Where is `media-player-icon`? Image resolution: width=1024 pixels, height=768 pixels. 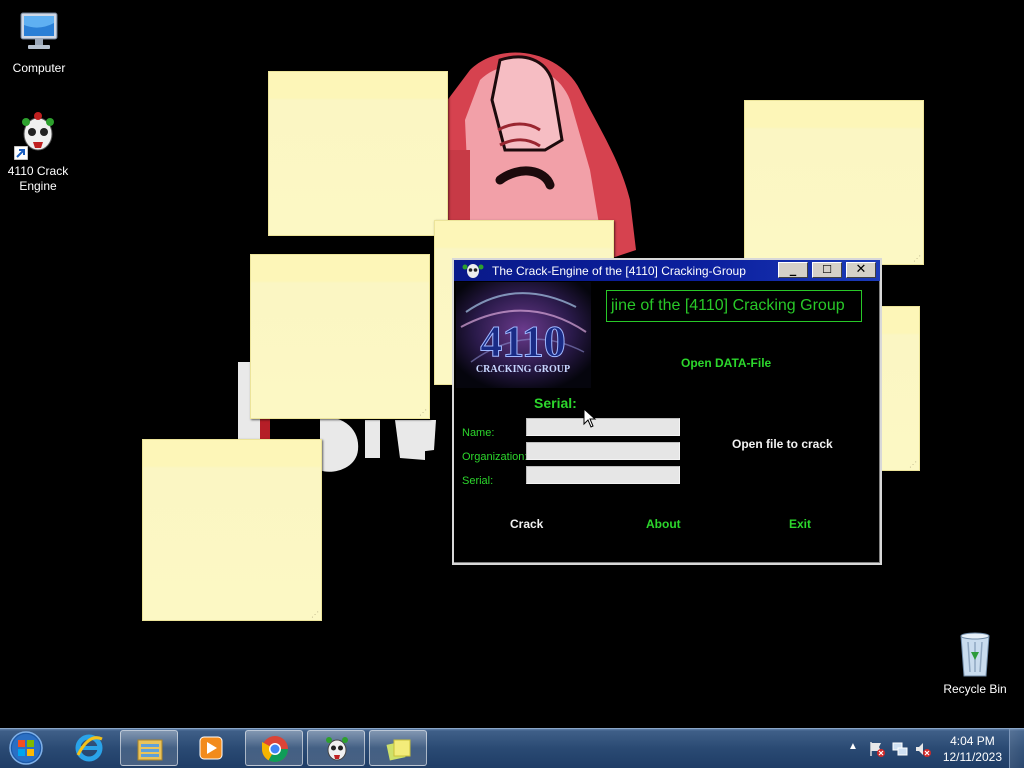 media-player-icon is located at coordinates (211, 748).